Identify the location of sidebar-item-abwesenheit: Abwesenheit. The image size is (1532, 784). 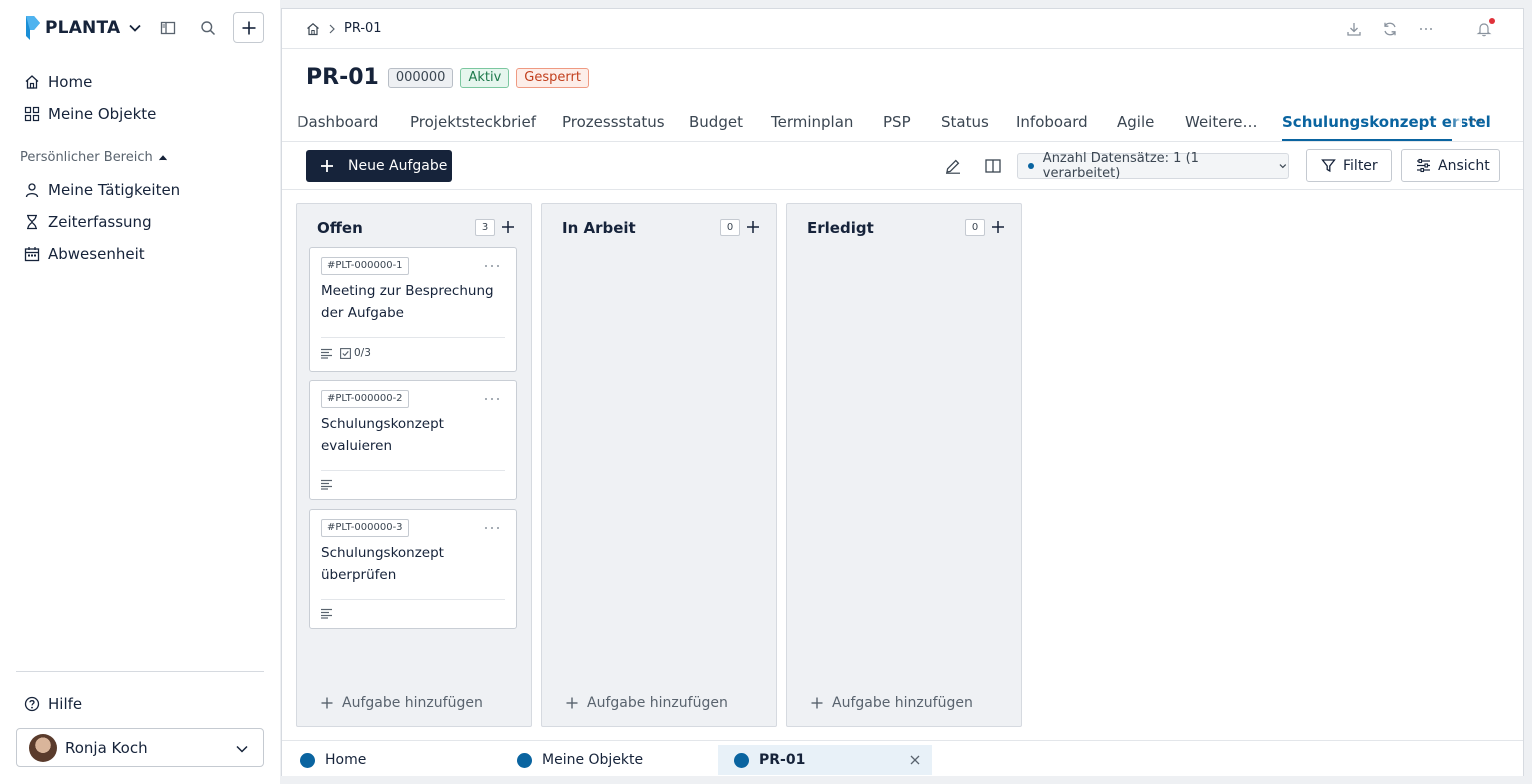
(84, 254).